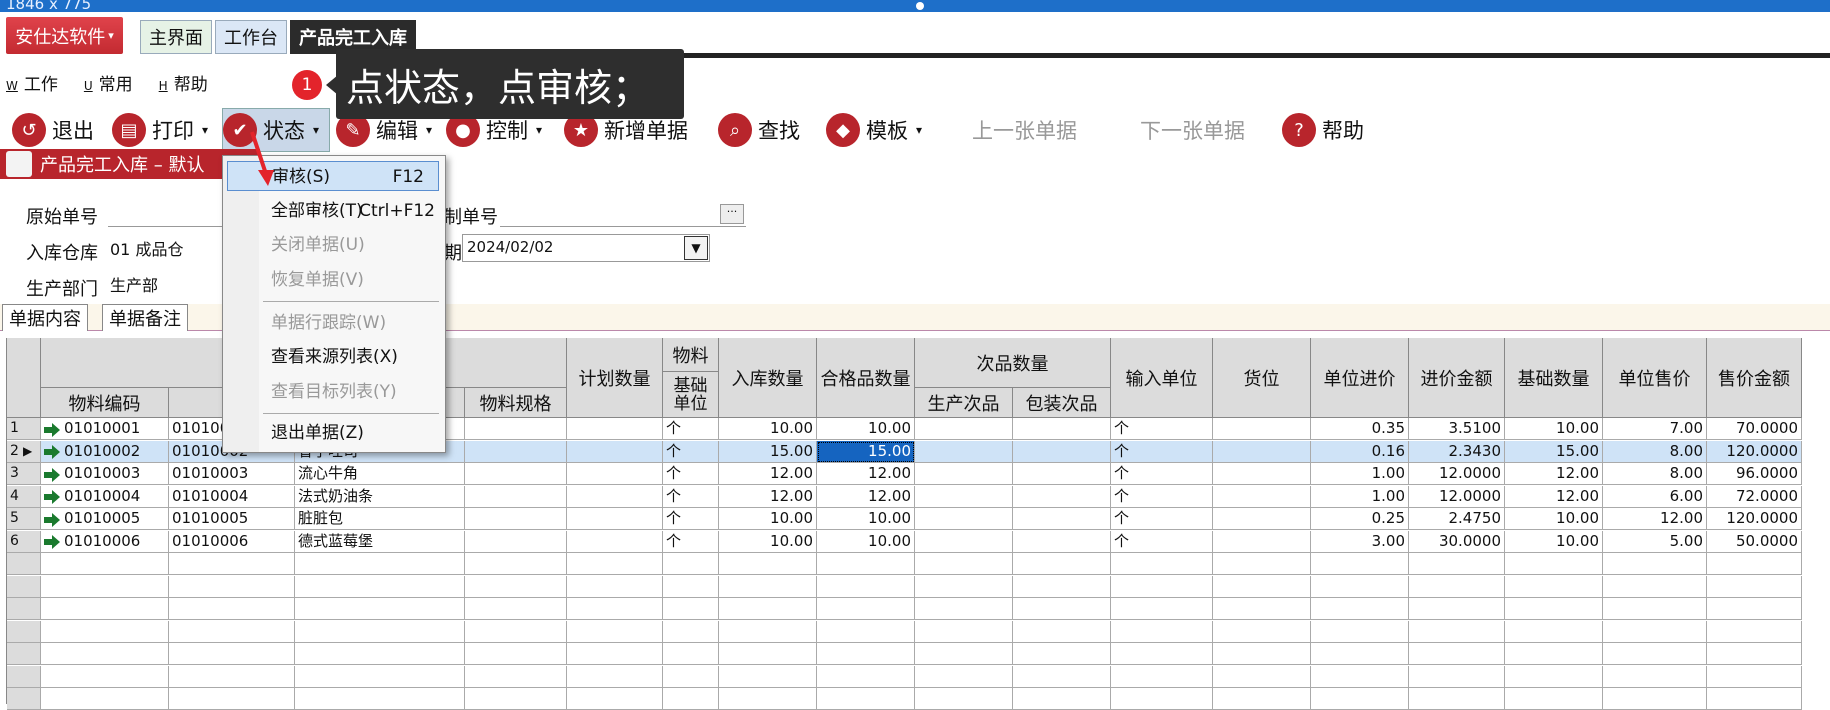 The width and height of the screenshot is (1830, 710). Describe the element at coordinates (232, 474) in the screenshot. I see `cell-barcode: 01010003` at that location.